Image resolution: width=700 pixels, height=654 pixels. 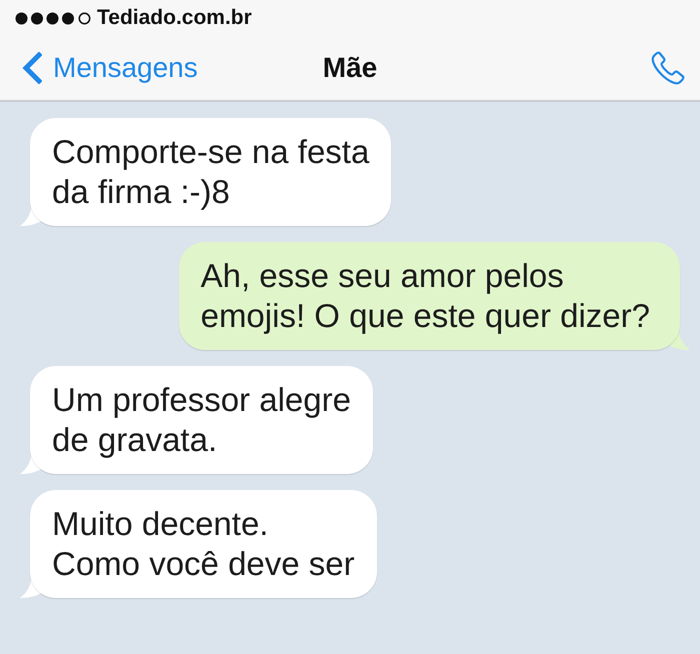 What do you see at coordinates (668, 68) in the screenshot?
I see `phone-icon` at bounding box center [668, 68].